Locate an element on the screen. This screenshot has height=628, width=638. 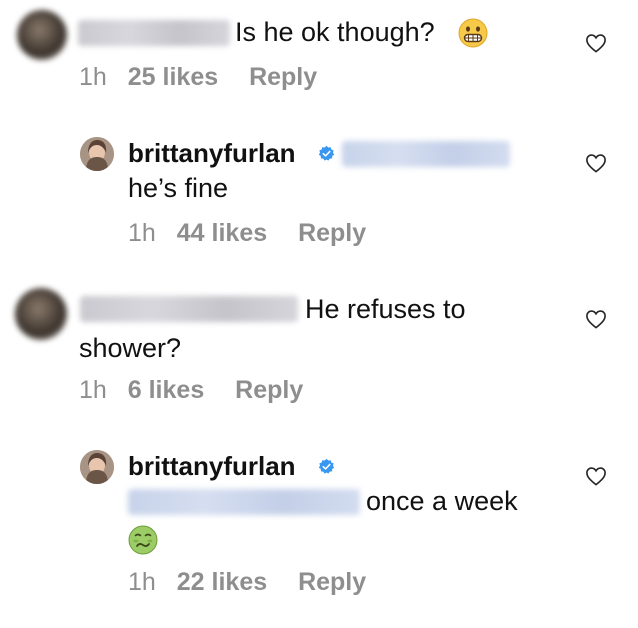
comment-text: Is he ok though? is located at coordinates (335, 32).